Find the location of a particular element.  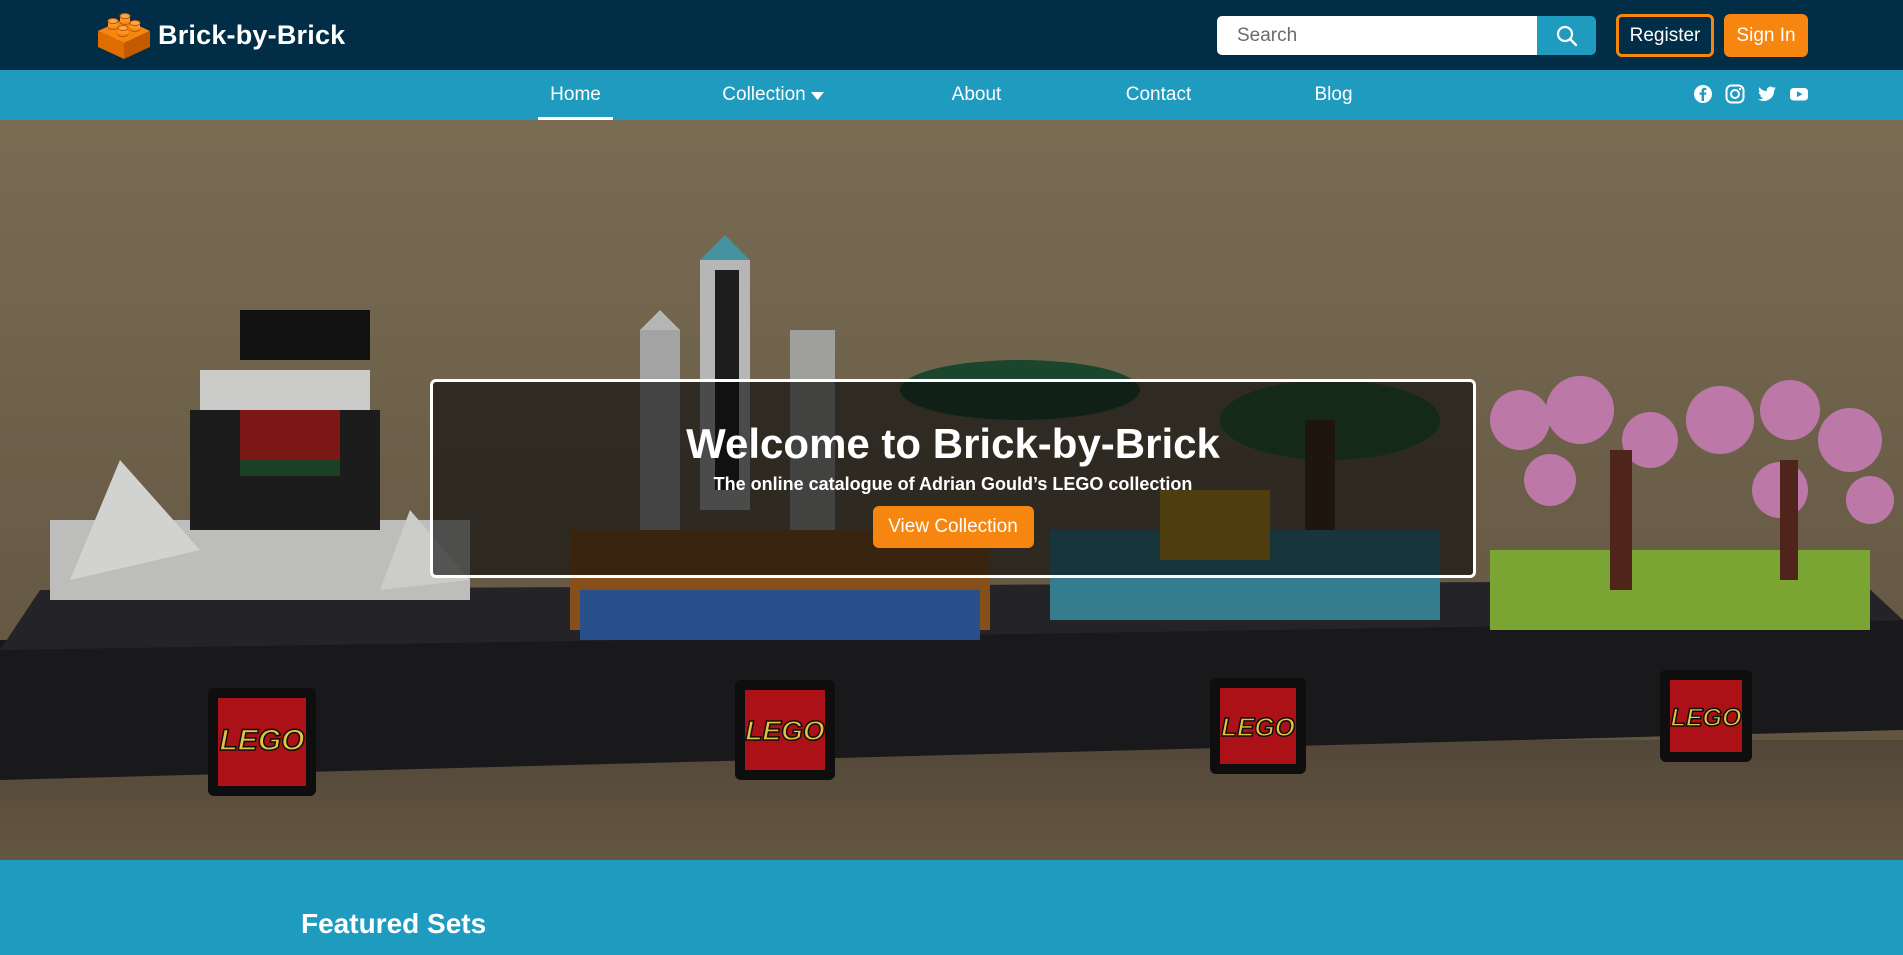

caret-down-icon is located at coordinates (817, 95).